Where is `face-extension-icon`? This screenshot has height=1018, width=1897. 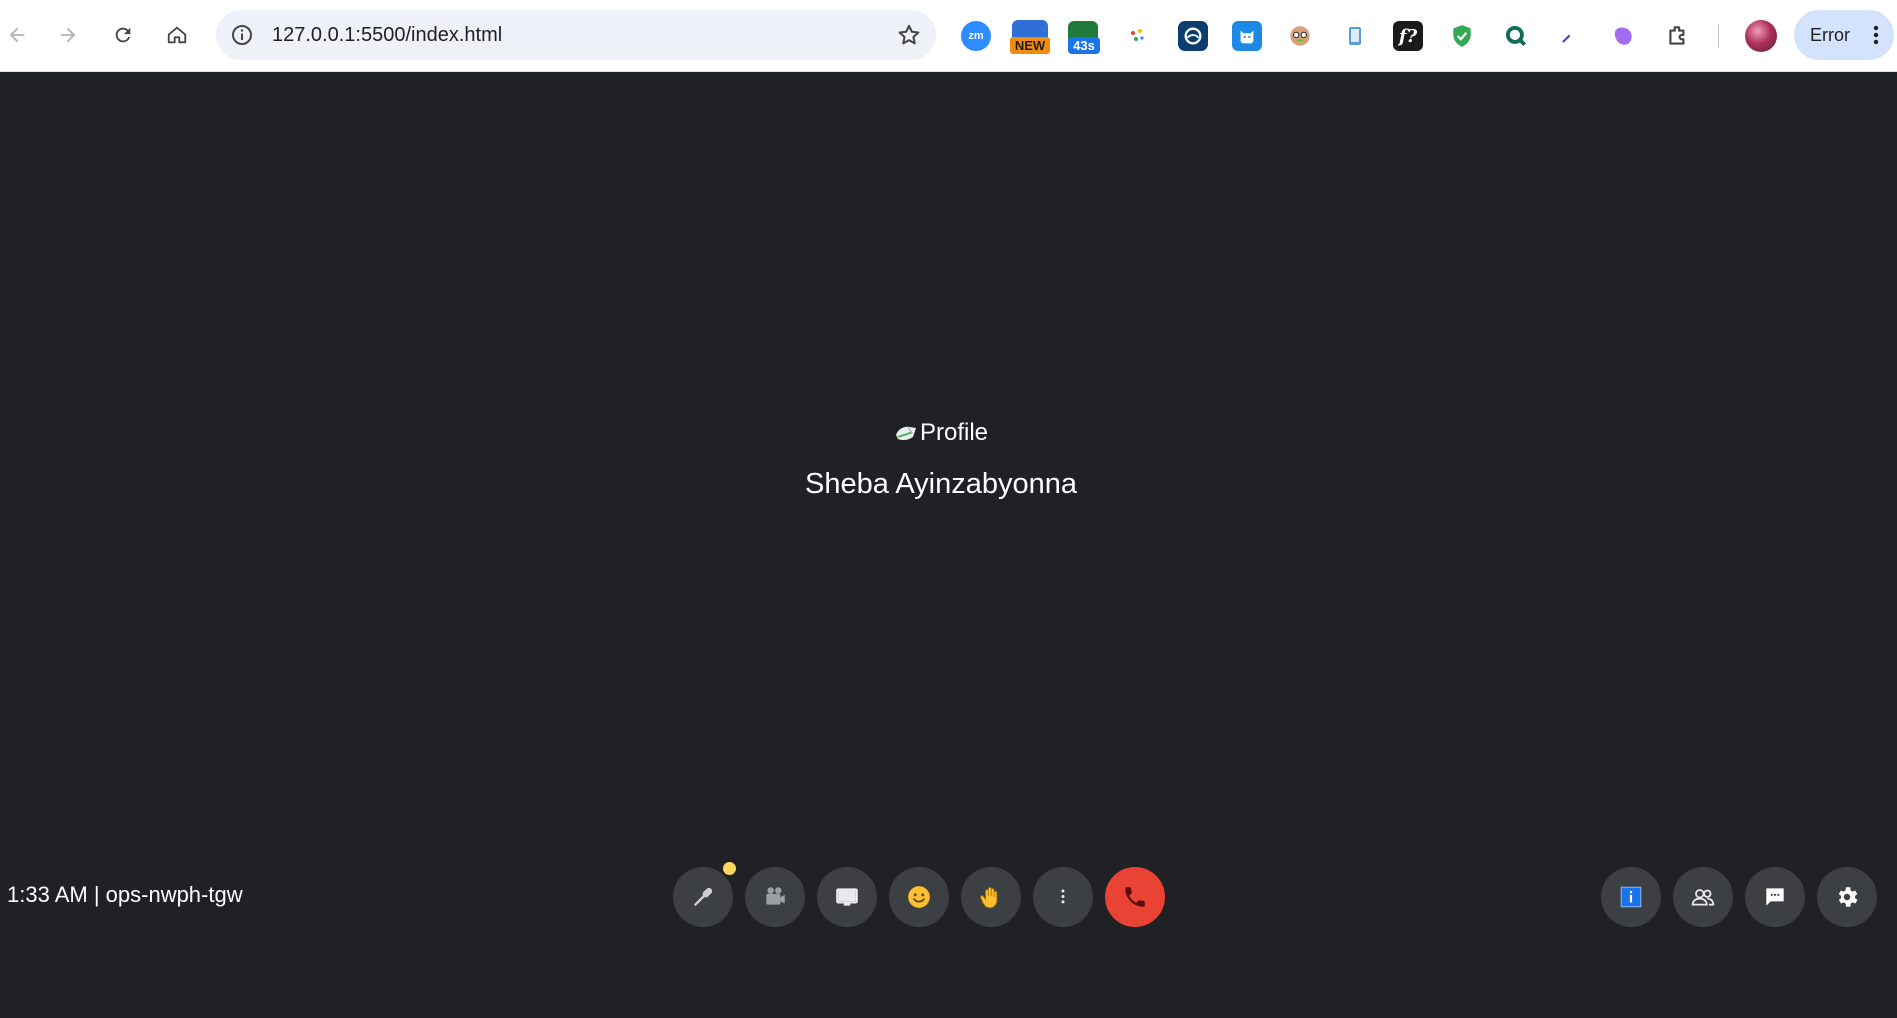 face-extension-icon is located at coordinates (1300, 36).